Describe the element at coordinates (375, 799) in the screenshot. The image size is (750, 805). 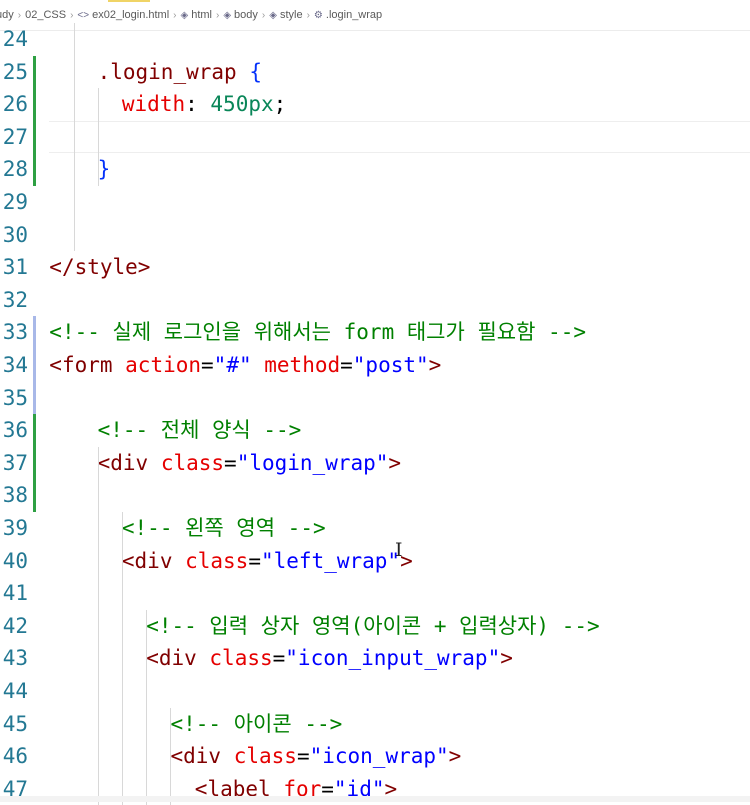
I see `horizontal-scrollbar` at that location.